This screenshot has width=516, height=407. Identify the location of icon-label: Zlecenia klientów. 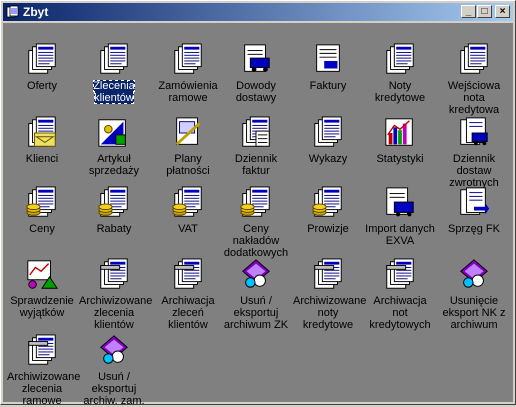
(114, 92).